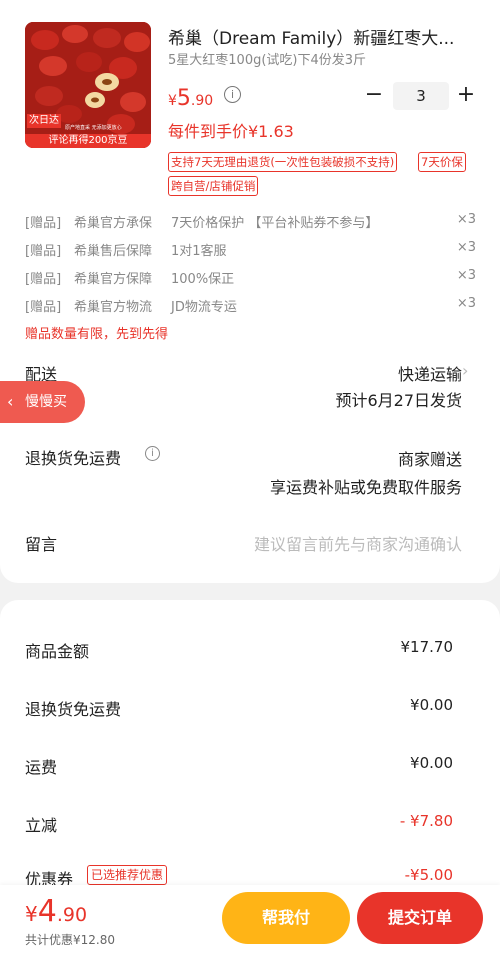  What do you see at coordinates (93, 128) in the screenshot?
I see `origin-text: 原产地直采 无添加更放心` at bounding box center [93, 128].